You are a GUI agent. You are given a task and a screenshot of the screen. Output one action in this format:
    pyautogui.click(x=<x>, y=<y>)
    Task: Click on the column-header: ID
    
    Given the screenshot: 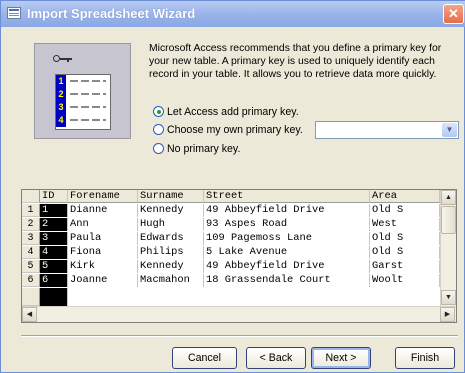 What is the action you would take?
    pyautogui.click(x=54, y=196)
    